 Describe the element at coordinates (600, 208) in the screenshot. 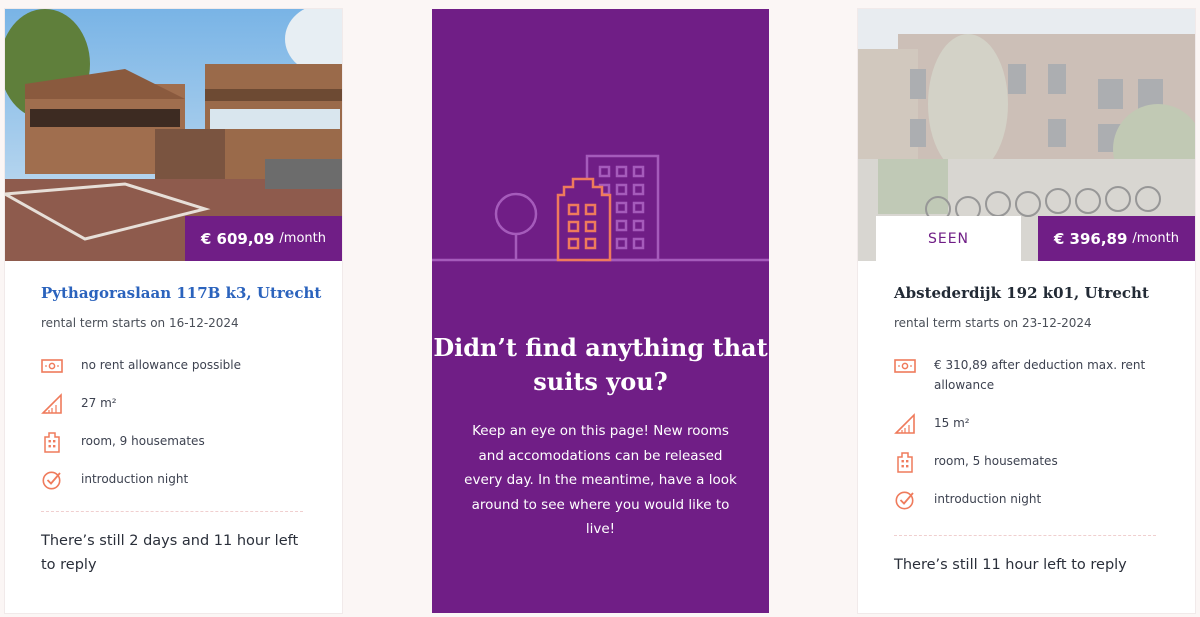

I see `city-illustration` at that location.